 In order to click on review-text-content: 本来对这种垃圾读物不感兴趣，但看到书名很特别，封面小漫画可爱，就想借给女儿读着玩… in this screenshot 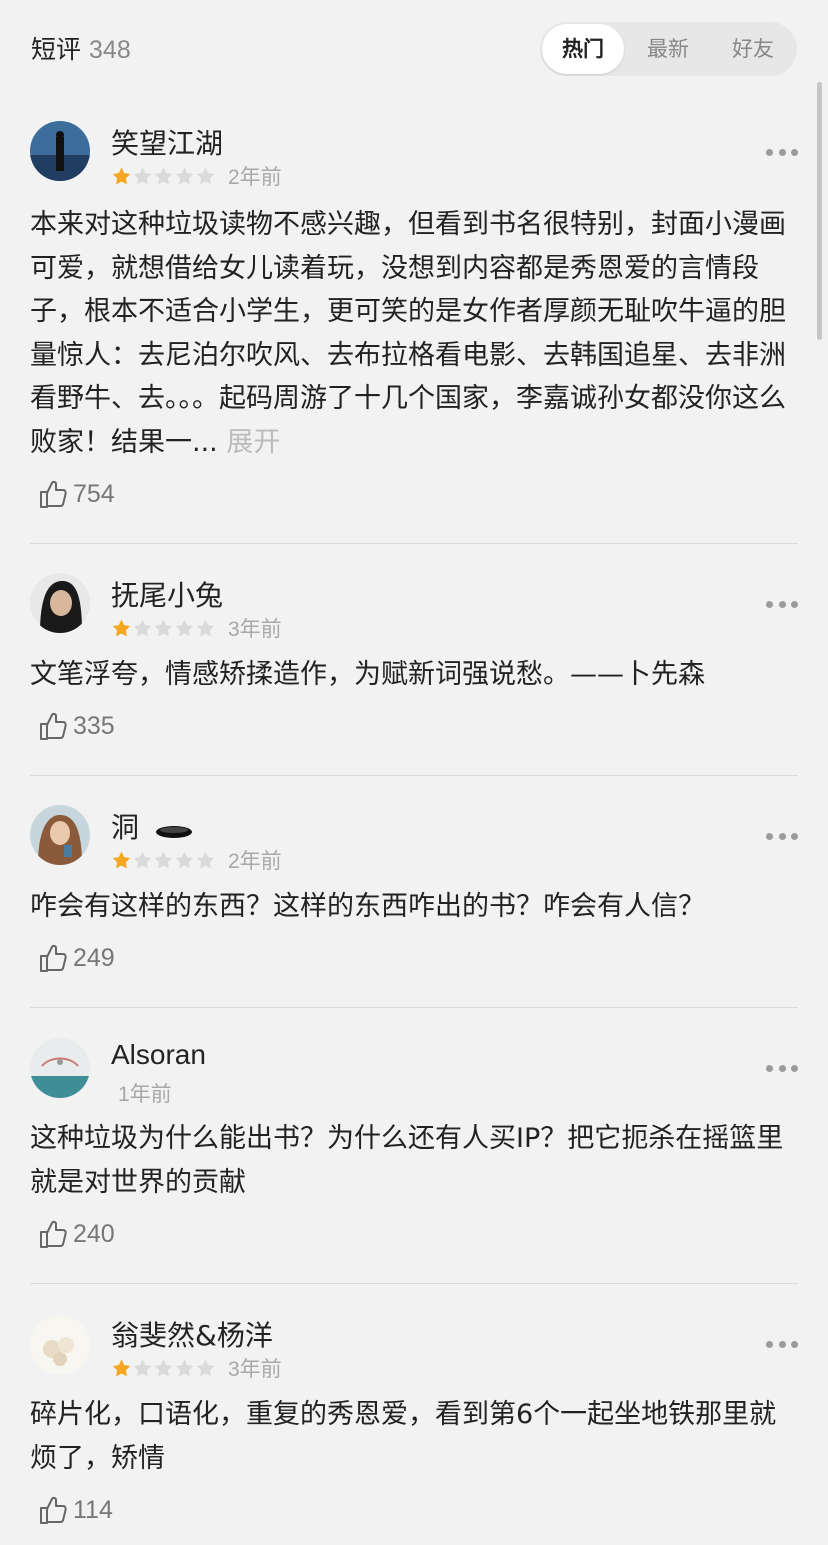, I will do `click(408, 333)`.